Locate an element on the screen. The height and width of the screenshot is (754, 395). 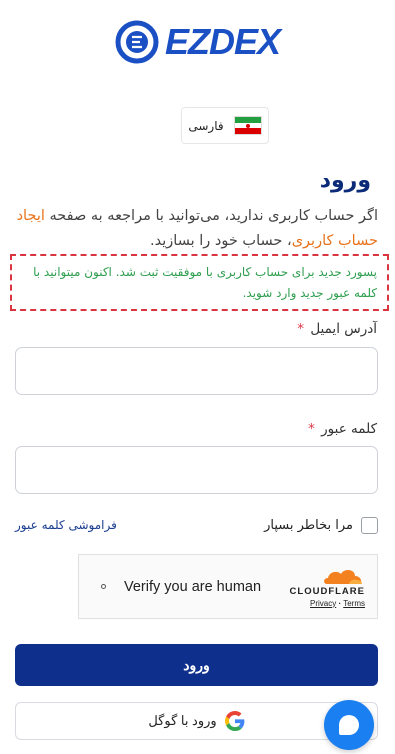
email-input is located at coordinates (196, 371).